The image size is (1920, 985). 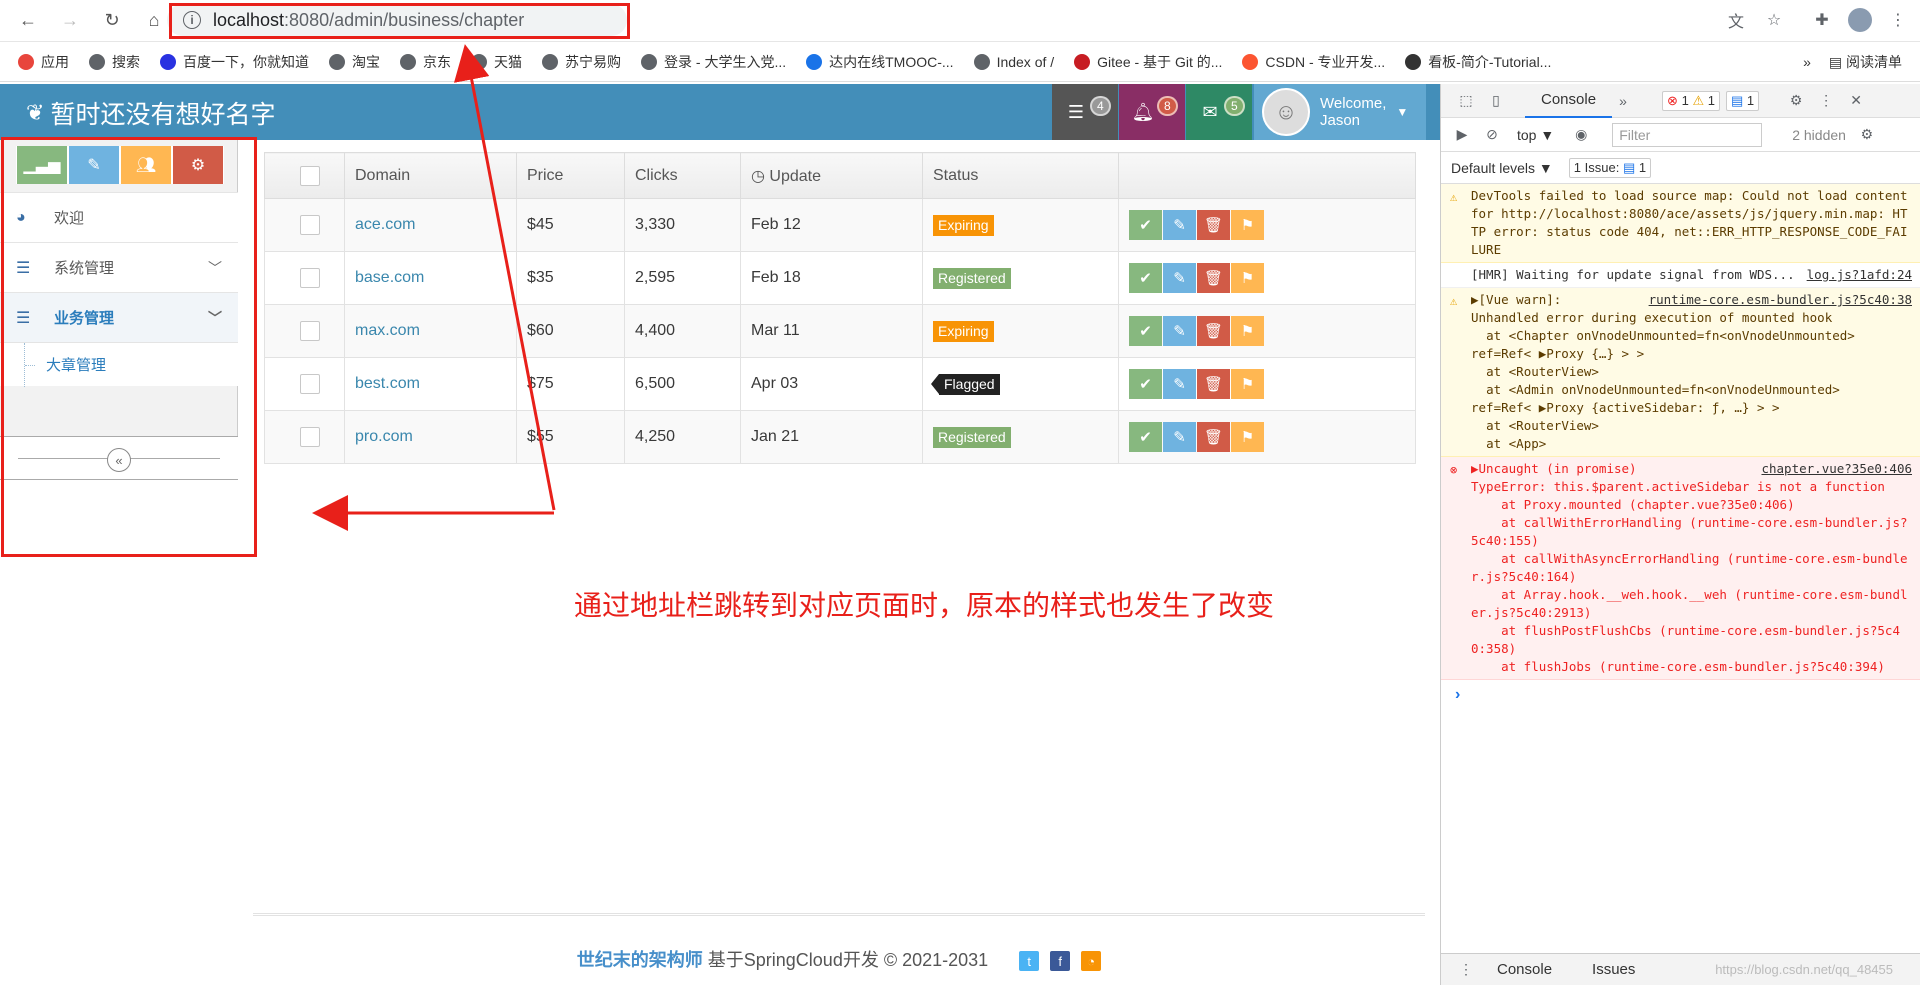 What do you see at coordinates (581, 62) in the screenshot?
I see `bookmark-item: 苏宁易购` at bounding box center [581, 62].